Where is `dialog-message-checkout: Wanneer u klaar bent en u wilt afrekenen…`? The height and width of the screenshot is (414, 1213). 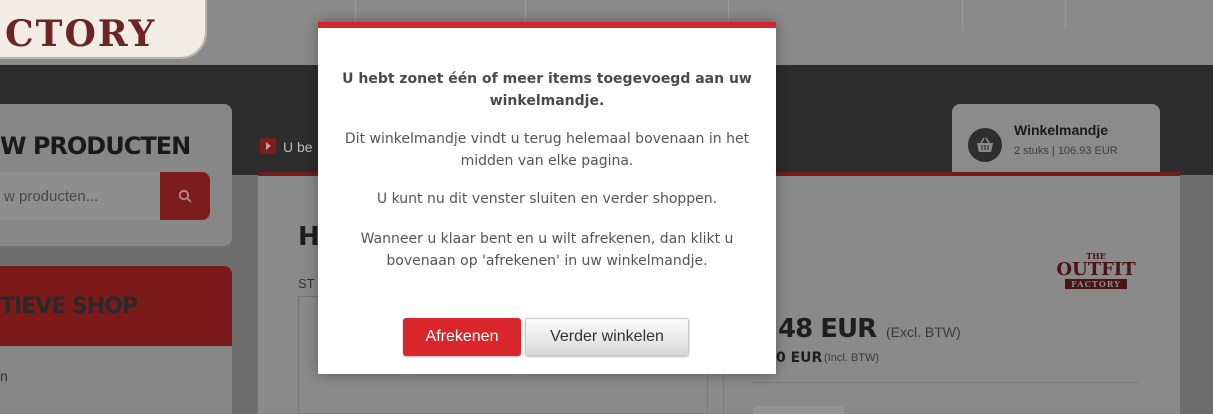 dialog-message-checkout: Wanneer u klaar bent en u wilt afrekenen… is located at coordinates (547, 250).